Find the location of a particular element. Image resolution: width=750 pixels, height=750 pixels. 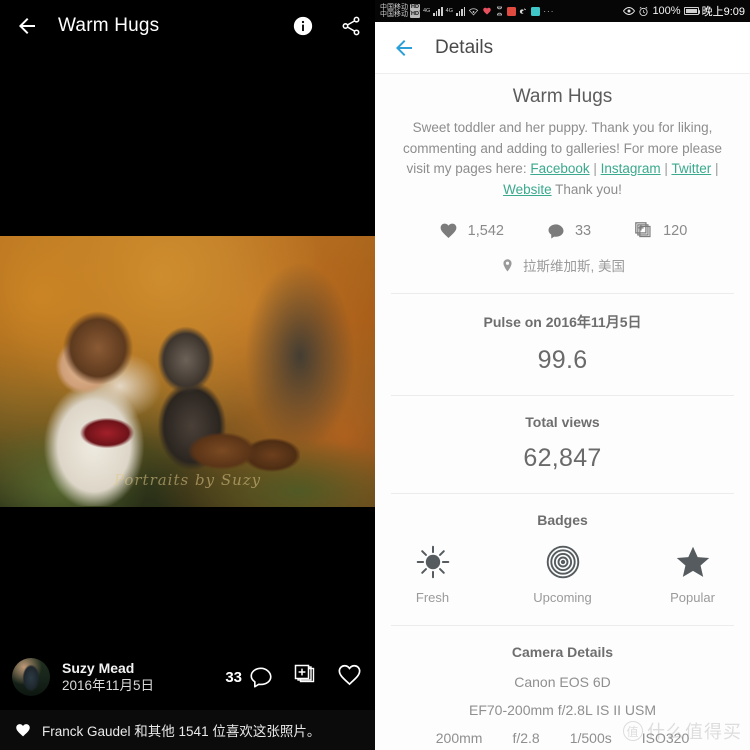

clock: 晚上9:09 is located at coordinates (723, 12).